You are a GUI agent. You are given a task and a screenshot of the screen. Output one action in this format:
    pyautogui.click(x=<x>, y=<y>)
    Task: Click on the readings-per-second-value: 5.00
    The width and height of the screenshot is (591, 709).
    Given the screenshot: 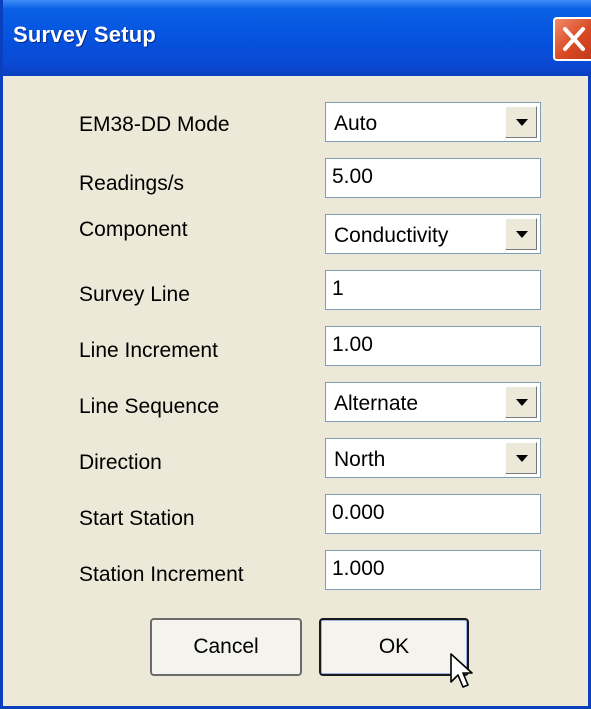 What is the action you would take?
    pyautogui.click(x=352, y=176)
    